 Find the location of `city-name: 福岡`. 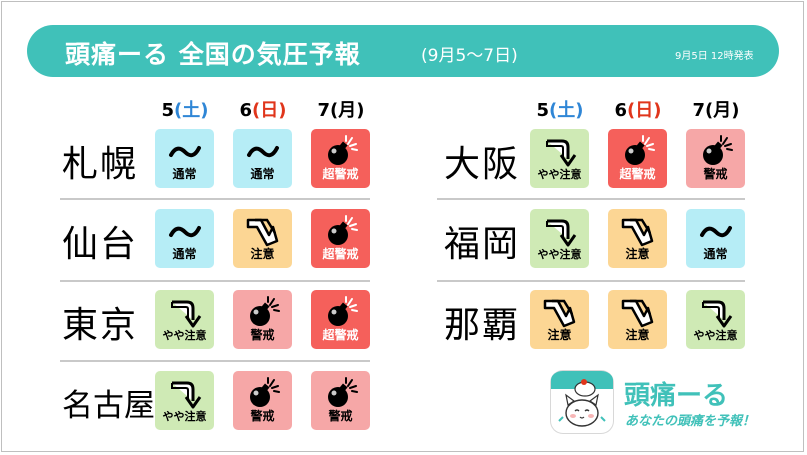

city-name: 福岡 is located at coordinates (482, 244).